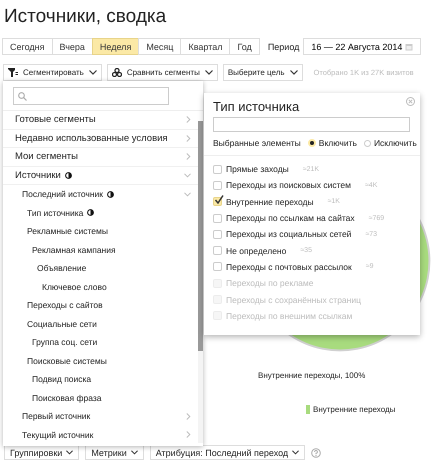 The height and width of the screenshot is (466, 434). I want to click on checkmark-icon, so click(219, 200).